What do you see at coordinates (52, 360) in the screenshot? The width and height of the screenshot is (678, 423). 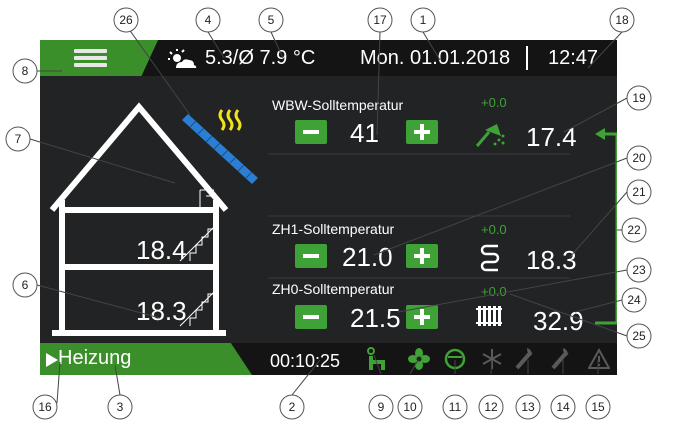 I see `play-icon` at bounding box center [52, 360].